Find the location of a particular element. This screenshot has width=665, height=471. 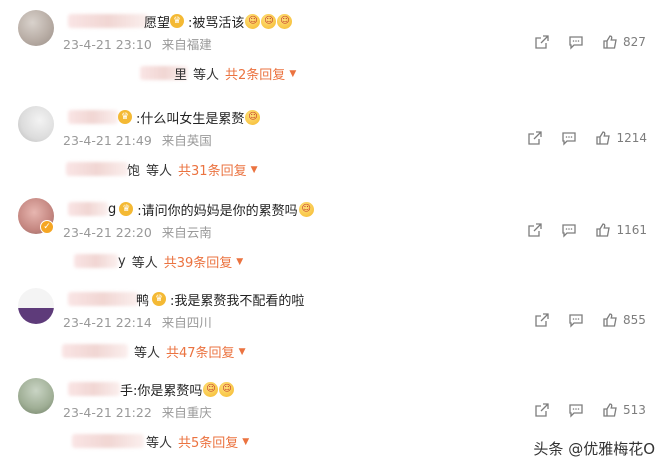

watermark: 头条 @优雅梅花O is located at coordinates (594, 449).